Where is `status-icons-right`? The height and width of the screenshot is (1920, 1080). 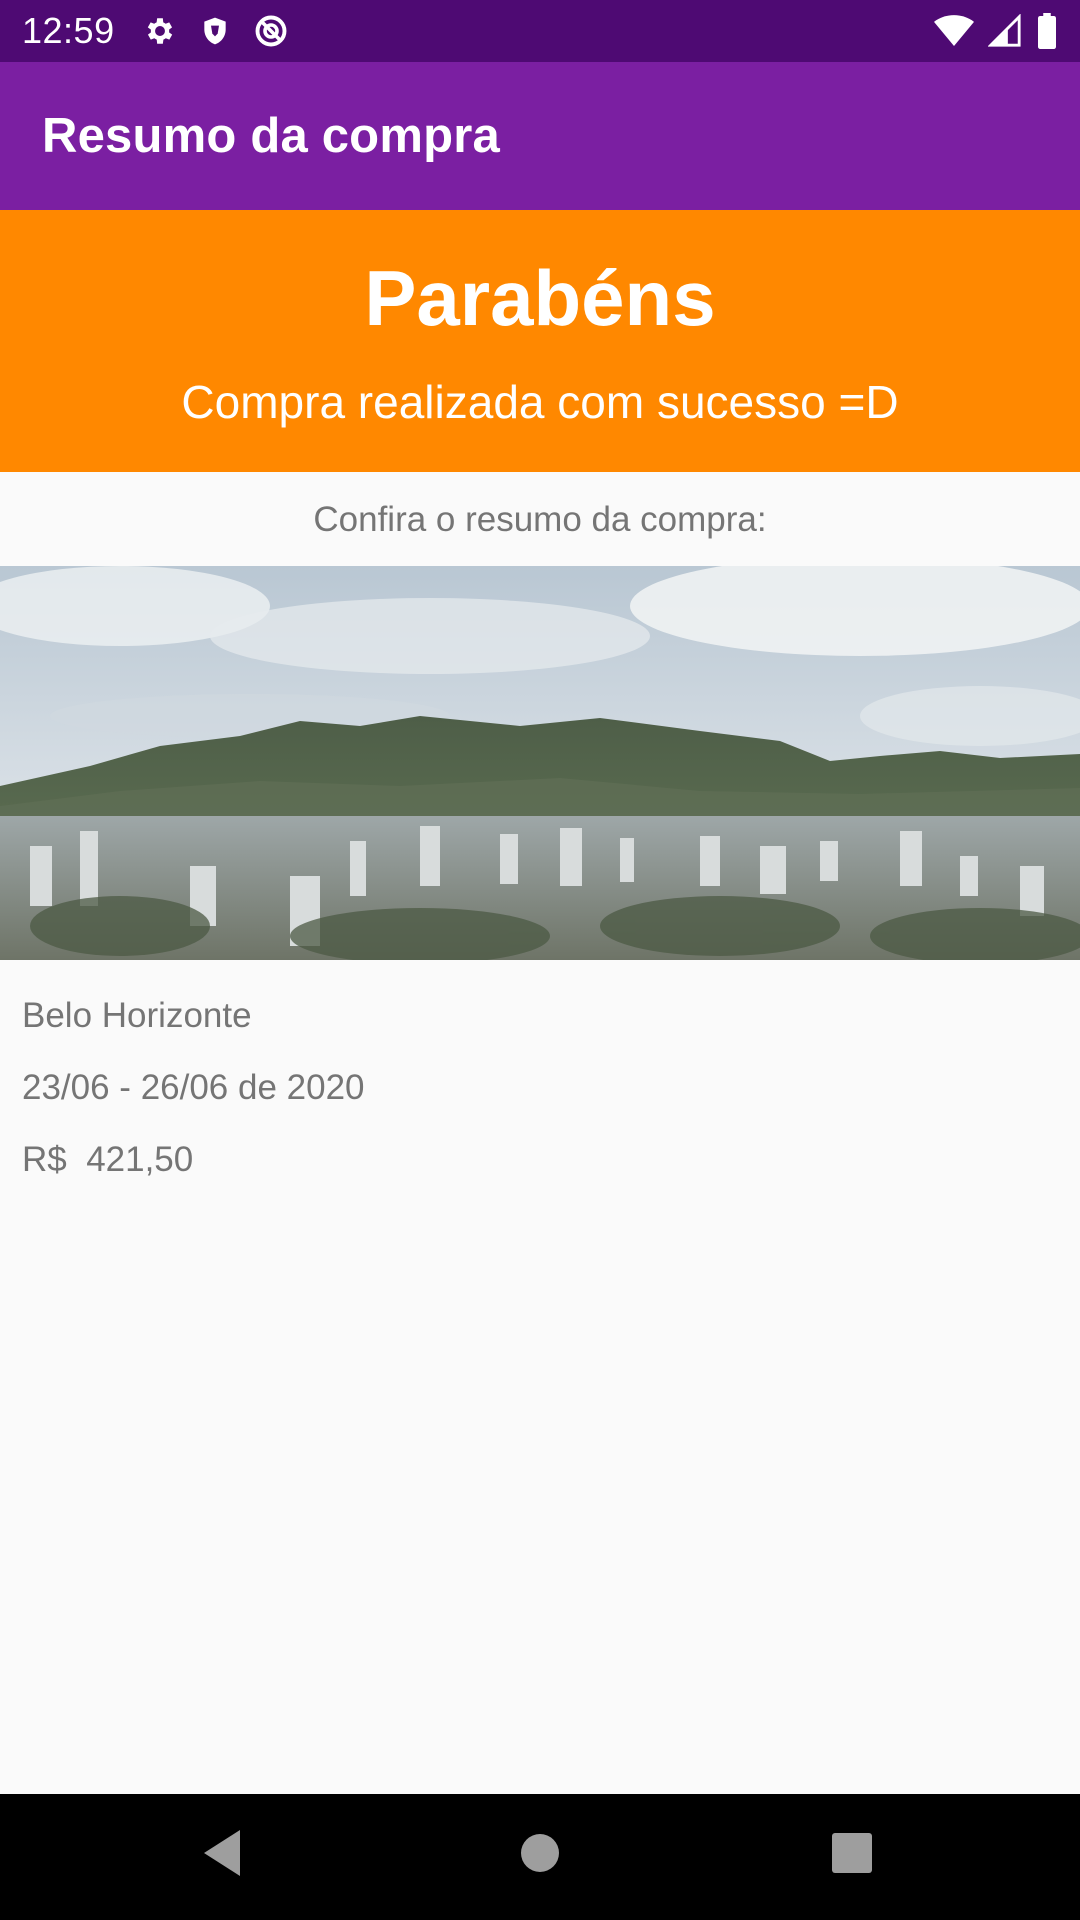
status-icons-right is located at coordinates (996, 31).